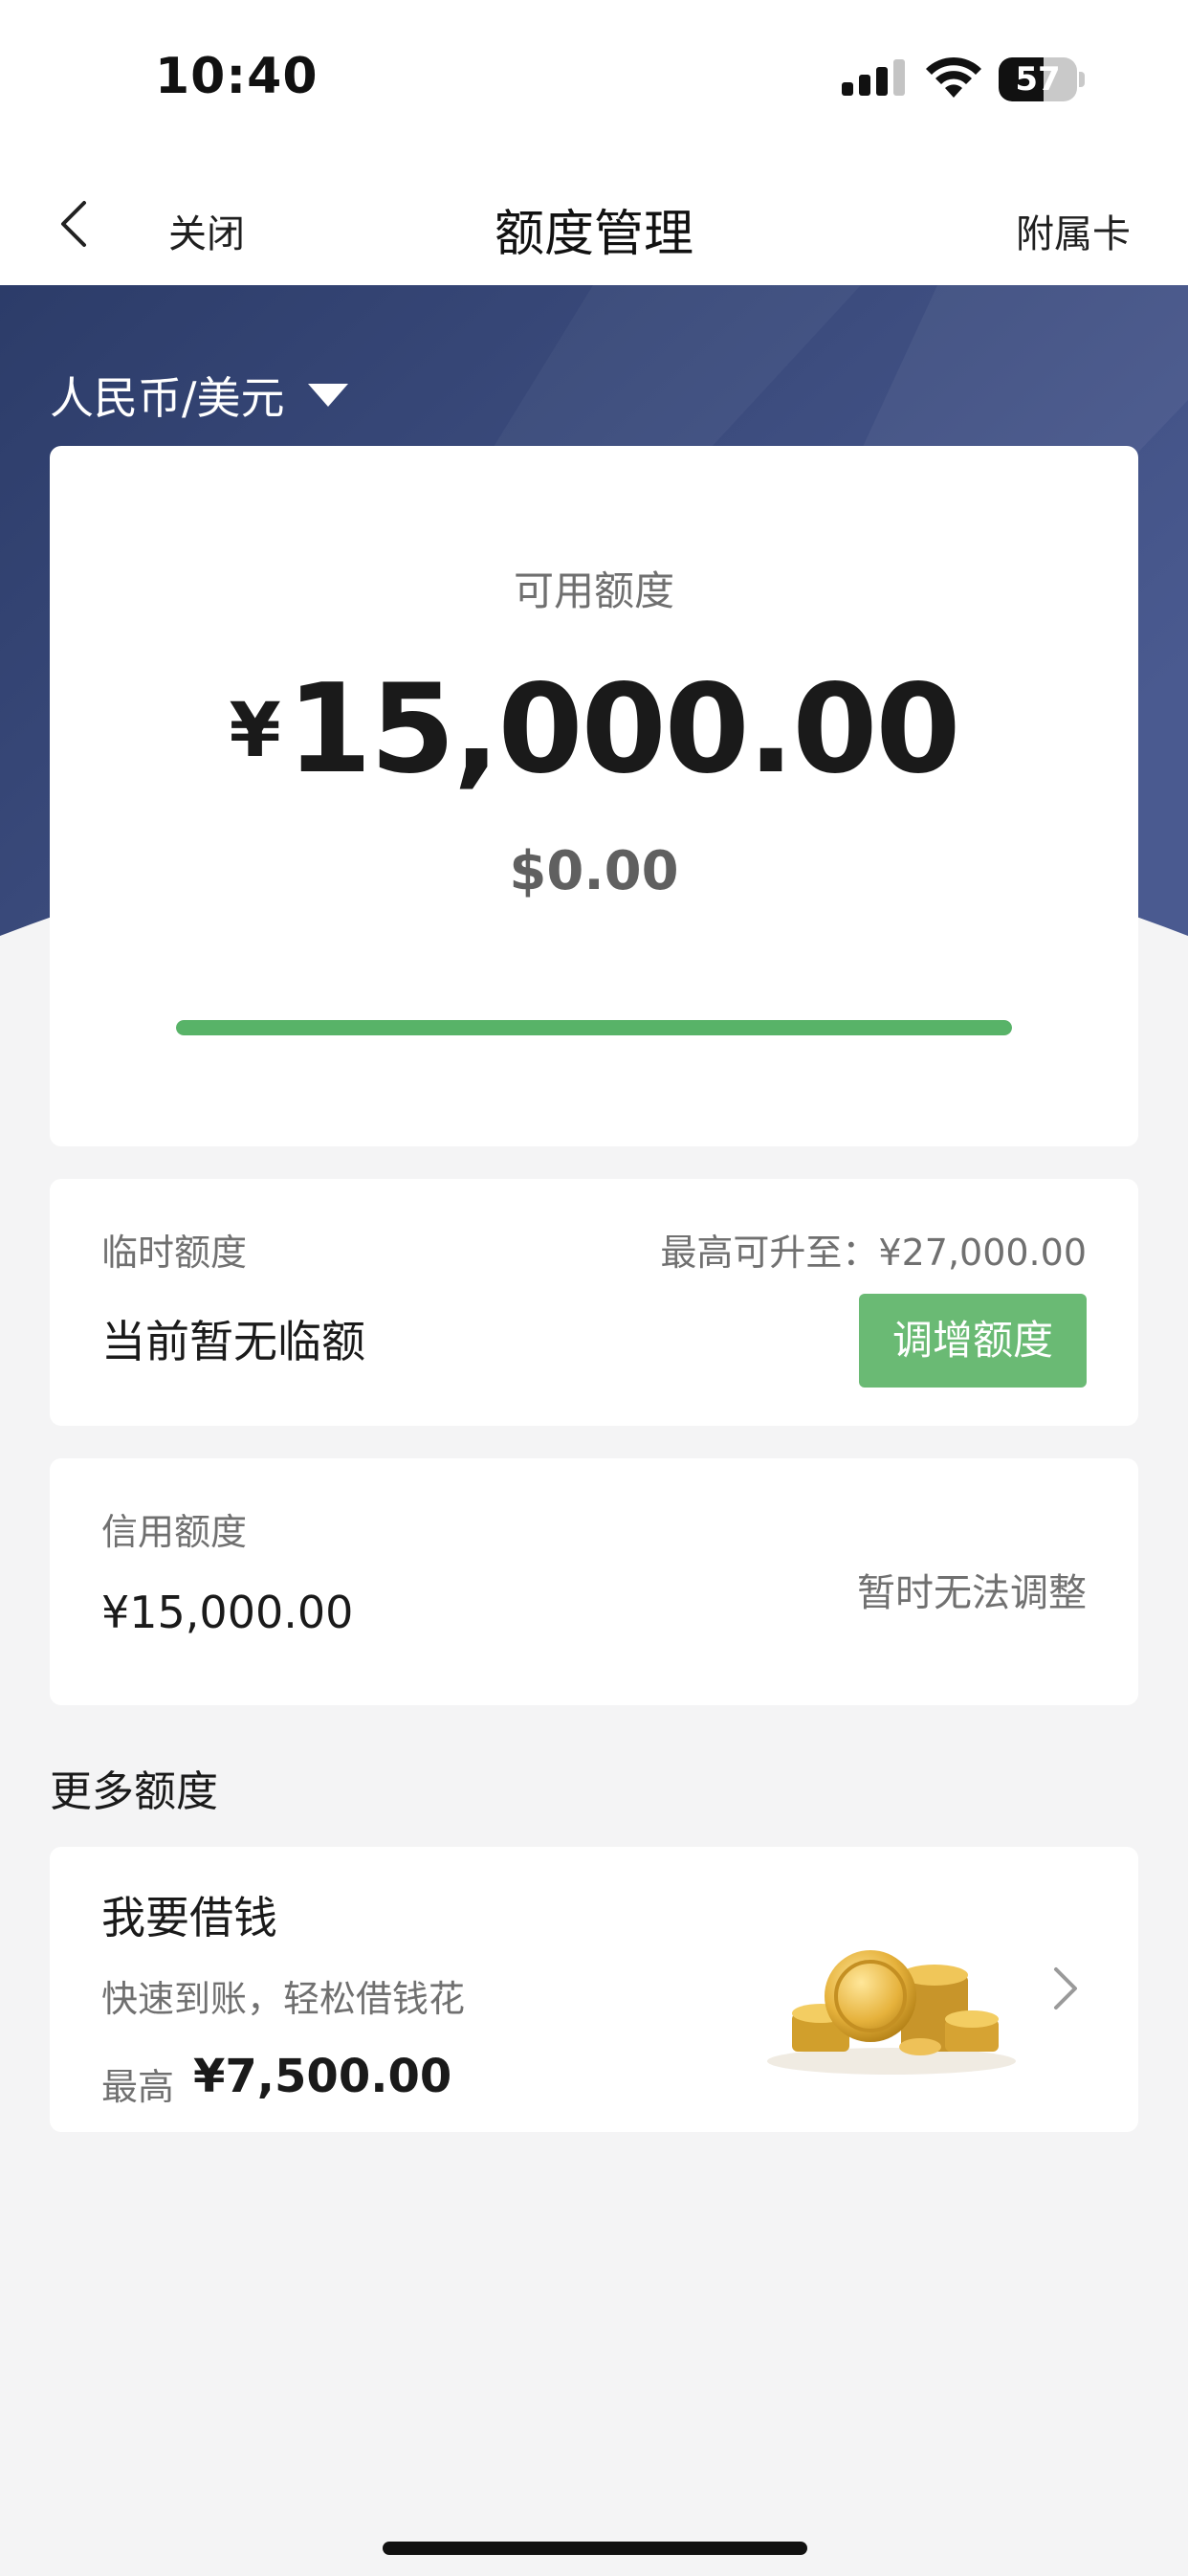  What do you see at coordinates (255, 731) in the screenshot?
I see `currency-symbol: ¥` at bounding box center [255, 731].